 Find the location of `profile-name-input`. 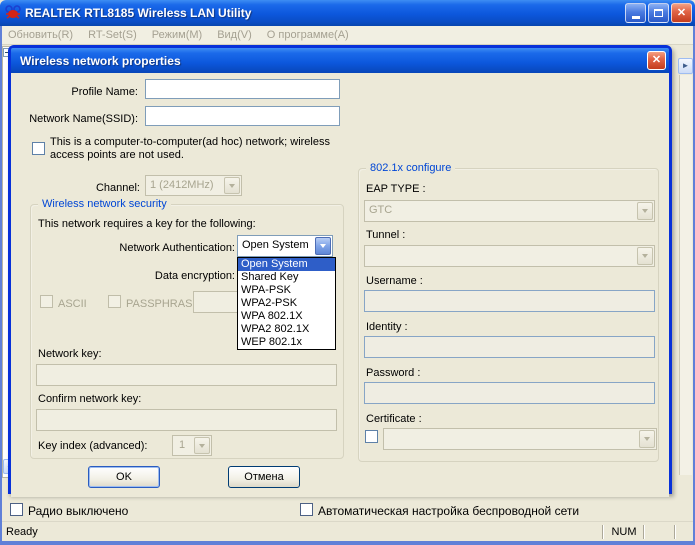

profile-name-input is located at coordinates (242, 89).